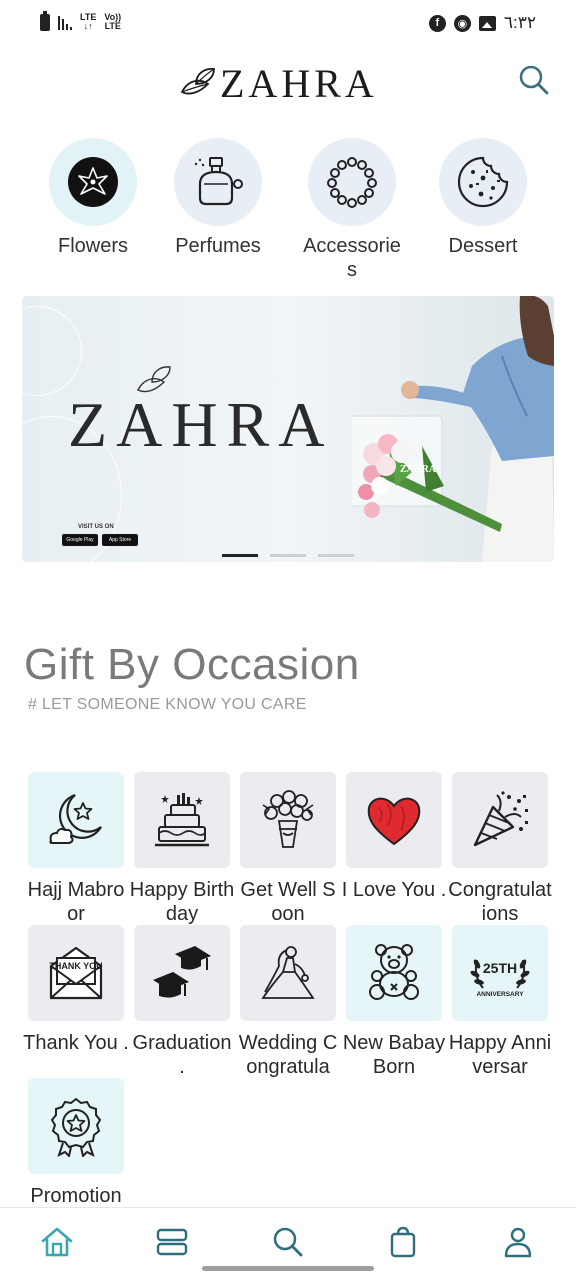 The width and height of the screenshot is (576, 1280). Describe the element at coordinates (453, 429) in the screenshot. I see `banner-model-image: ZAHRA` at that location.